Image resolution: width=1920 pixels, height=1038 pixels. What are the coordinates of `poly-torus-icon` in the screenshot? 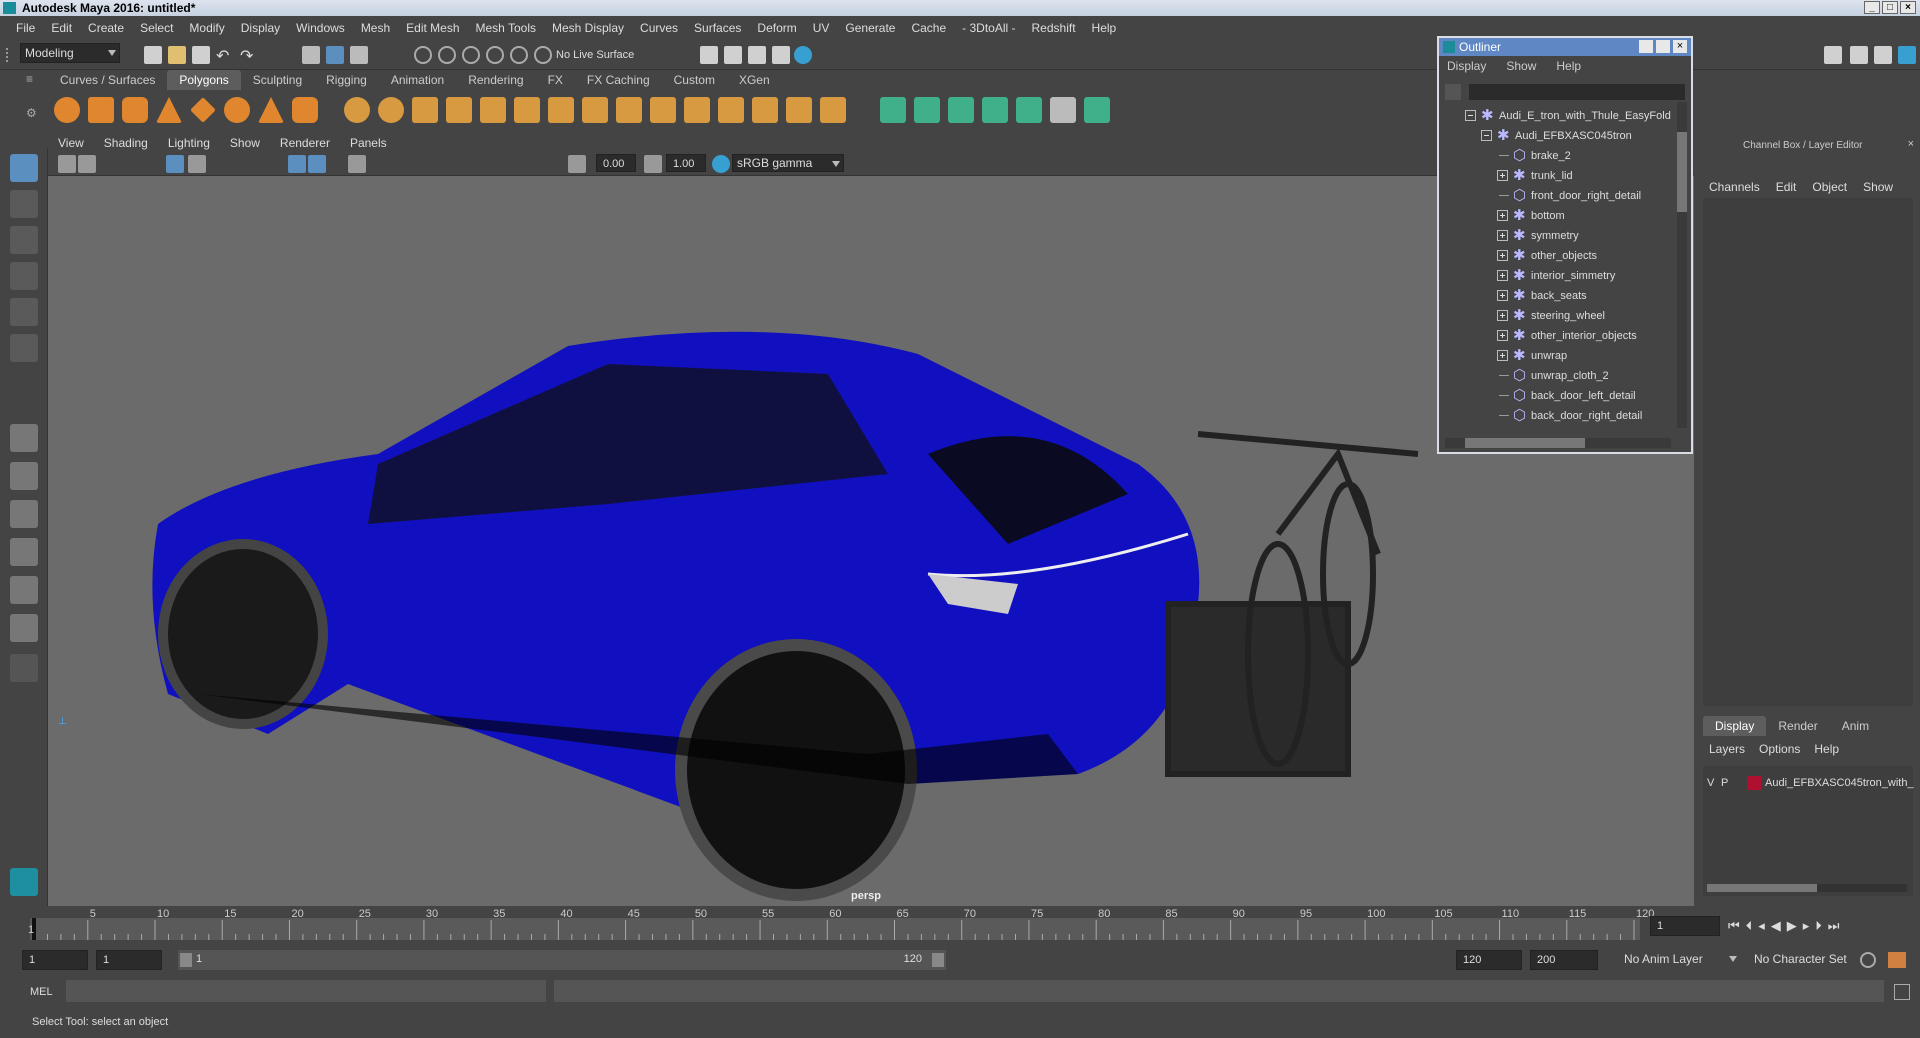 It's located at (237, 110).